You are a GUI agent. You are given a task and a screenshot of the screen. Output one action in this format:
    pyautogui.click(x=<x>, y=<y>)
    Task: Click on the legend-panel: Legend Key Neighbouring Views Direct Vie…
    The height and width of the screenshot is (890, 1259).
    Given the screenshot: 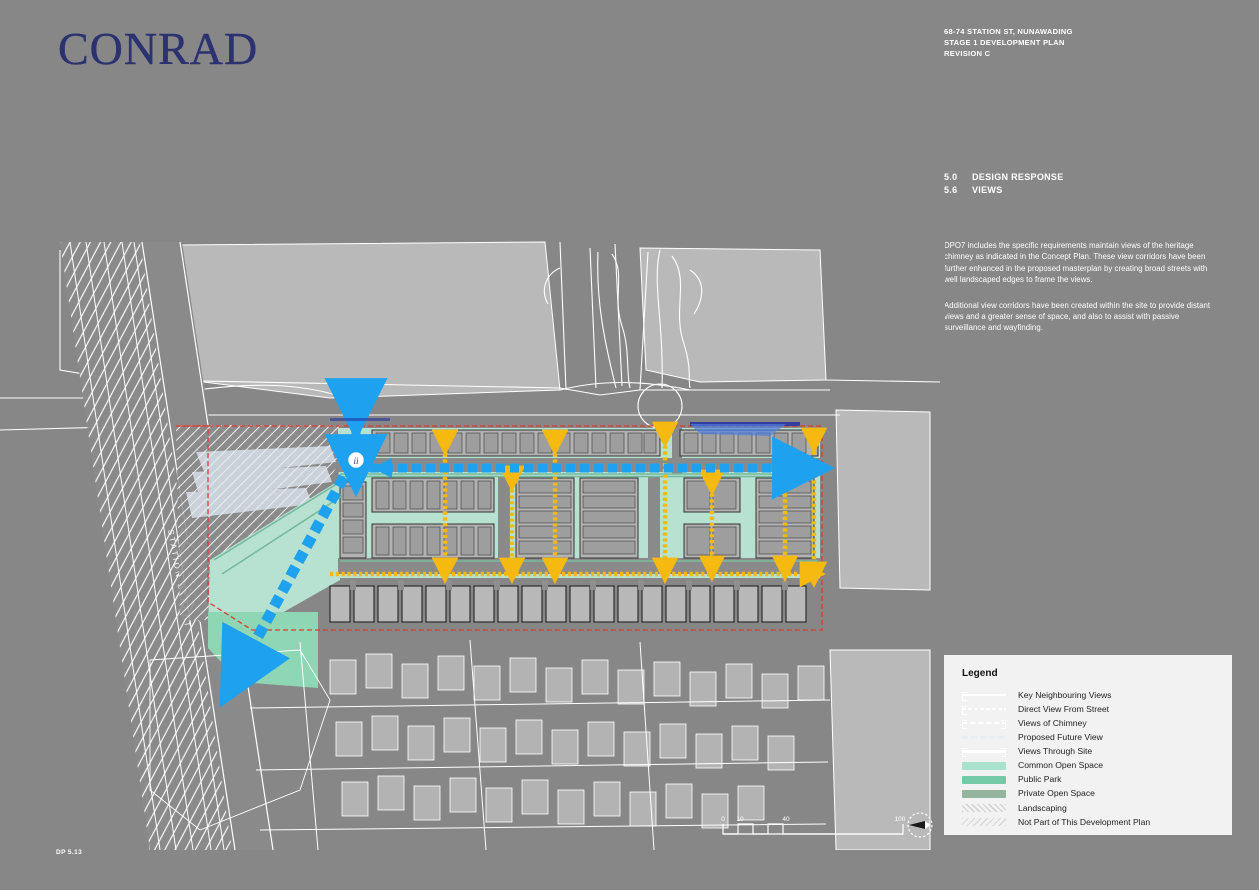 What is the action you would take?
    pyautogui.click(x=1088, y=745)
    